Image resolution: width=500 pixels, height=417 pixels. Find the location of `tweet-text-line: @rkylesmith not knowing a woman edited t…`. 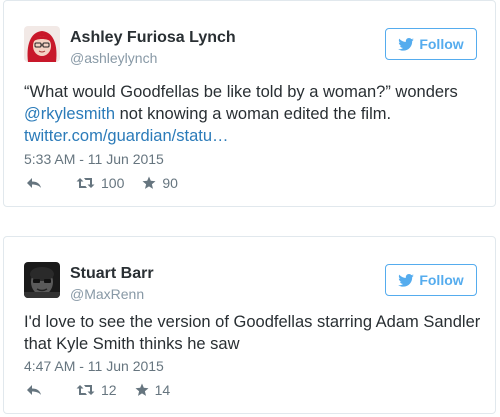

tweet-text-line: @rkylesmith not knowing a woman edited t… is located at coordinates (254, 114).